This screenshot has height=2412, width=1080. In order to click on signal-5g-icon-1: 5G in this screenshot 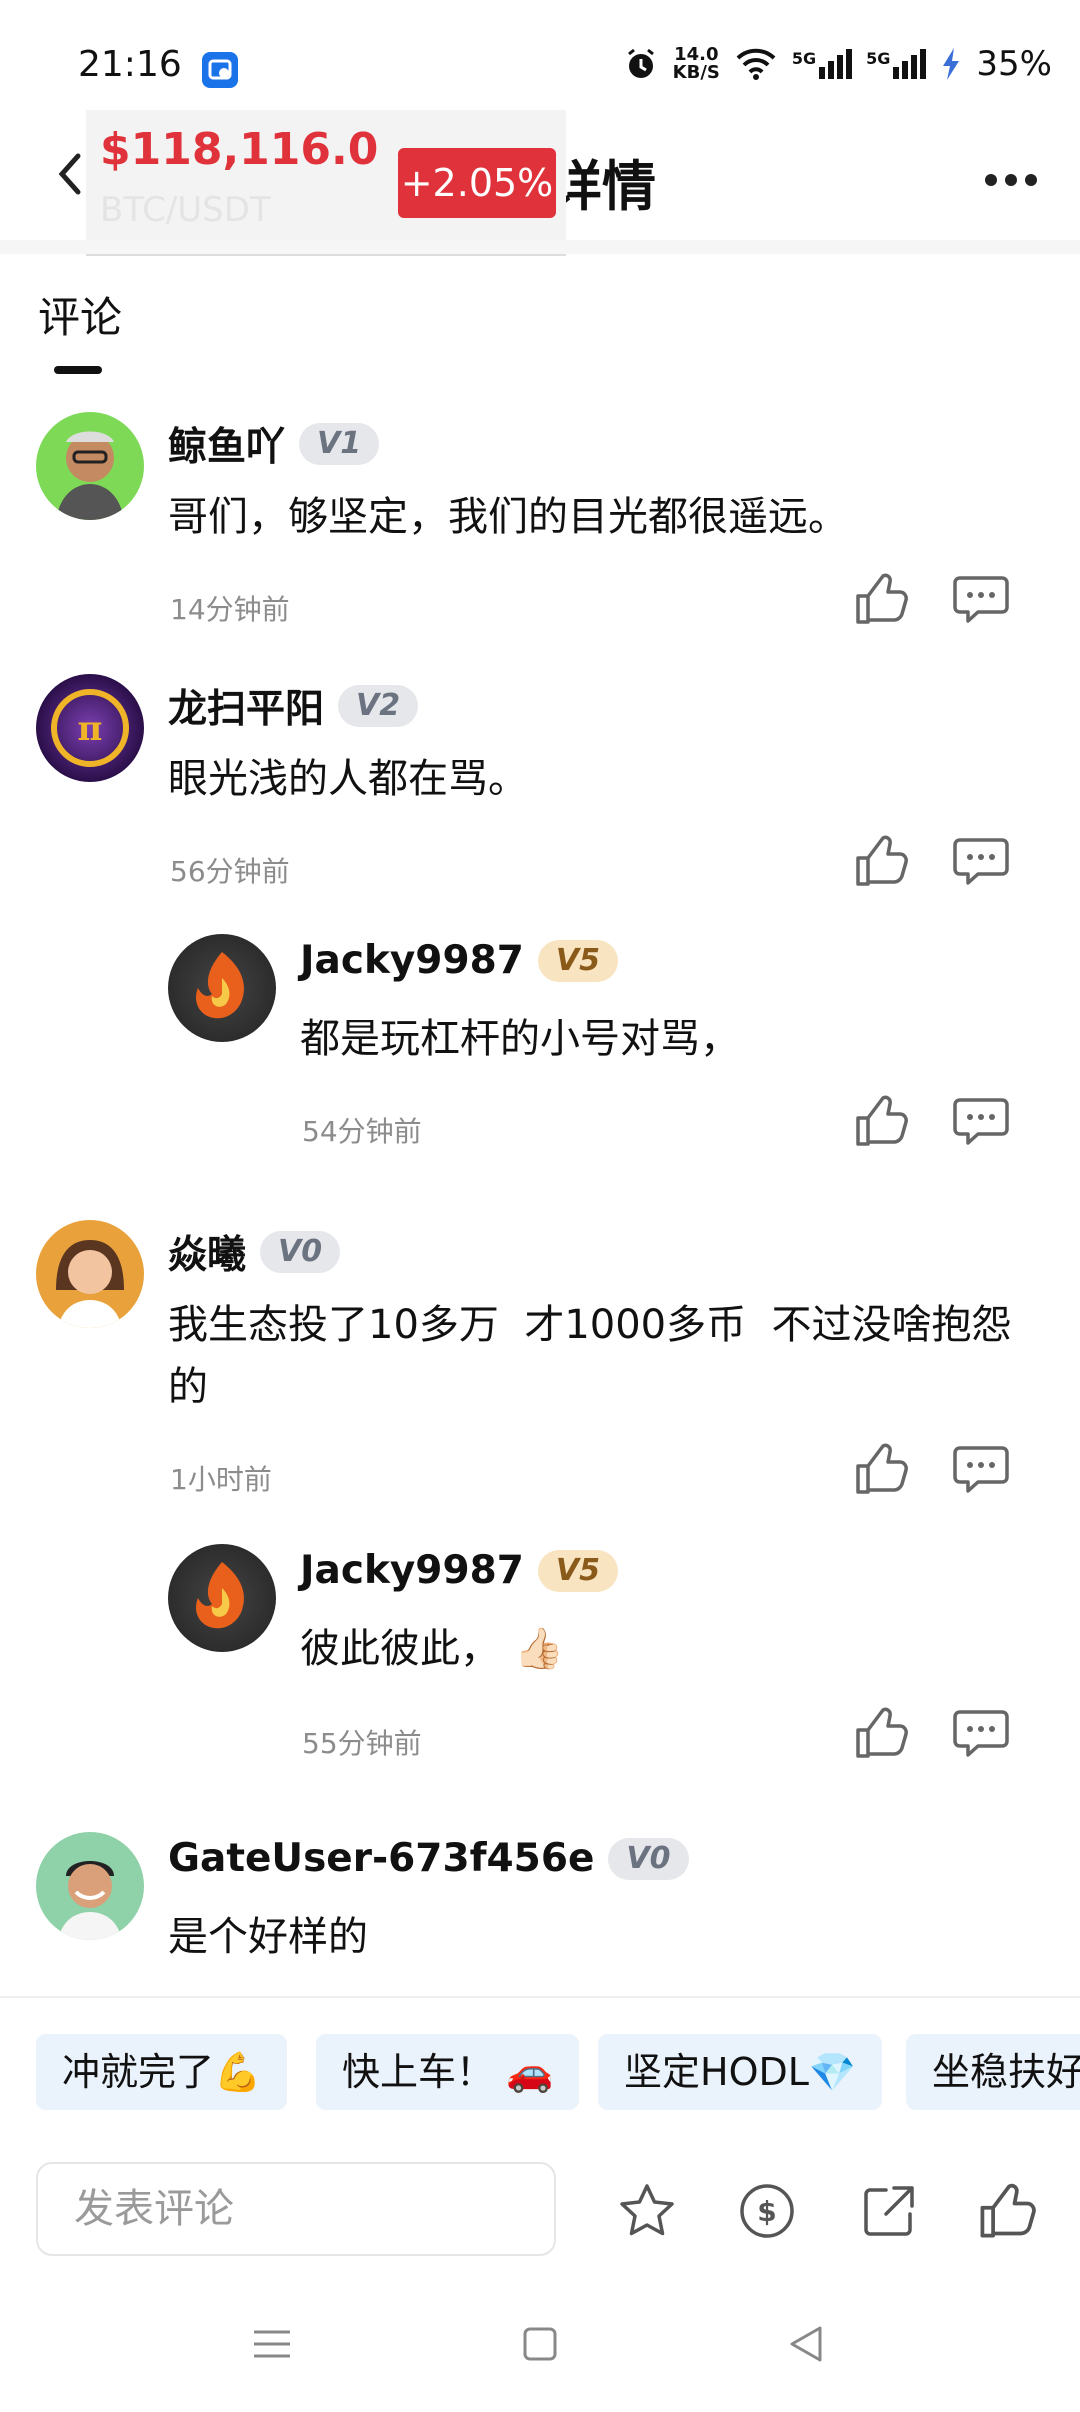, I will do `click(822, 64)`.